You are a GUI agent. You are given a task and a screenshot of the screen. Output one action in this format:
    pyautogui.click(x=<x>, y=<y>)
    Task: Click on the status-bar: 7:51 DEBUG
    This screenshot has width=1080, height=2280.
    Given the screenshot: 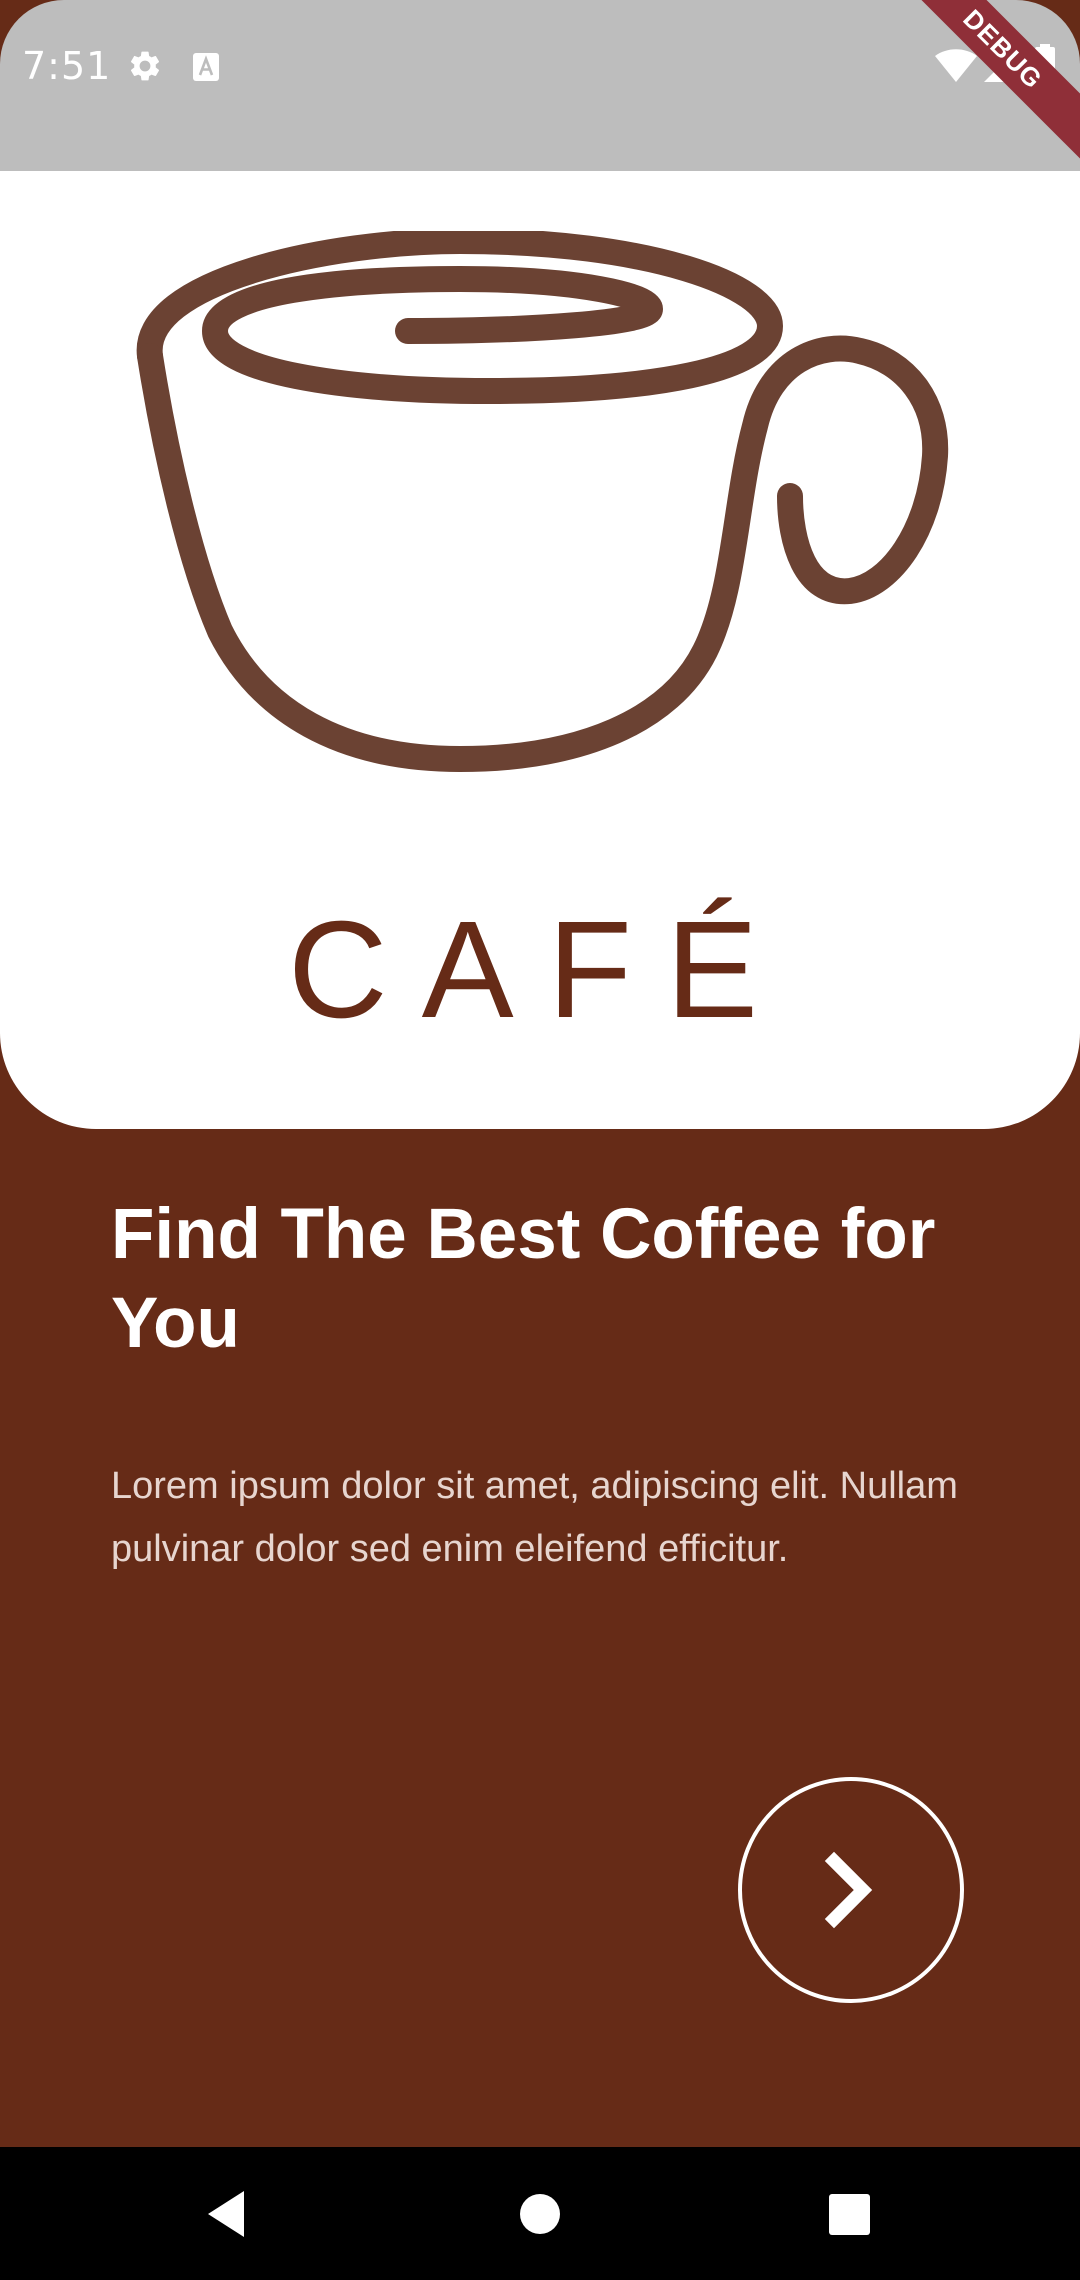 What is the action you would take?
    pyautogui.click(x=540, y=85)
    